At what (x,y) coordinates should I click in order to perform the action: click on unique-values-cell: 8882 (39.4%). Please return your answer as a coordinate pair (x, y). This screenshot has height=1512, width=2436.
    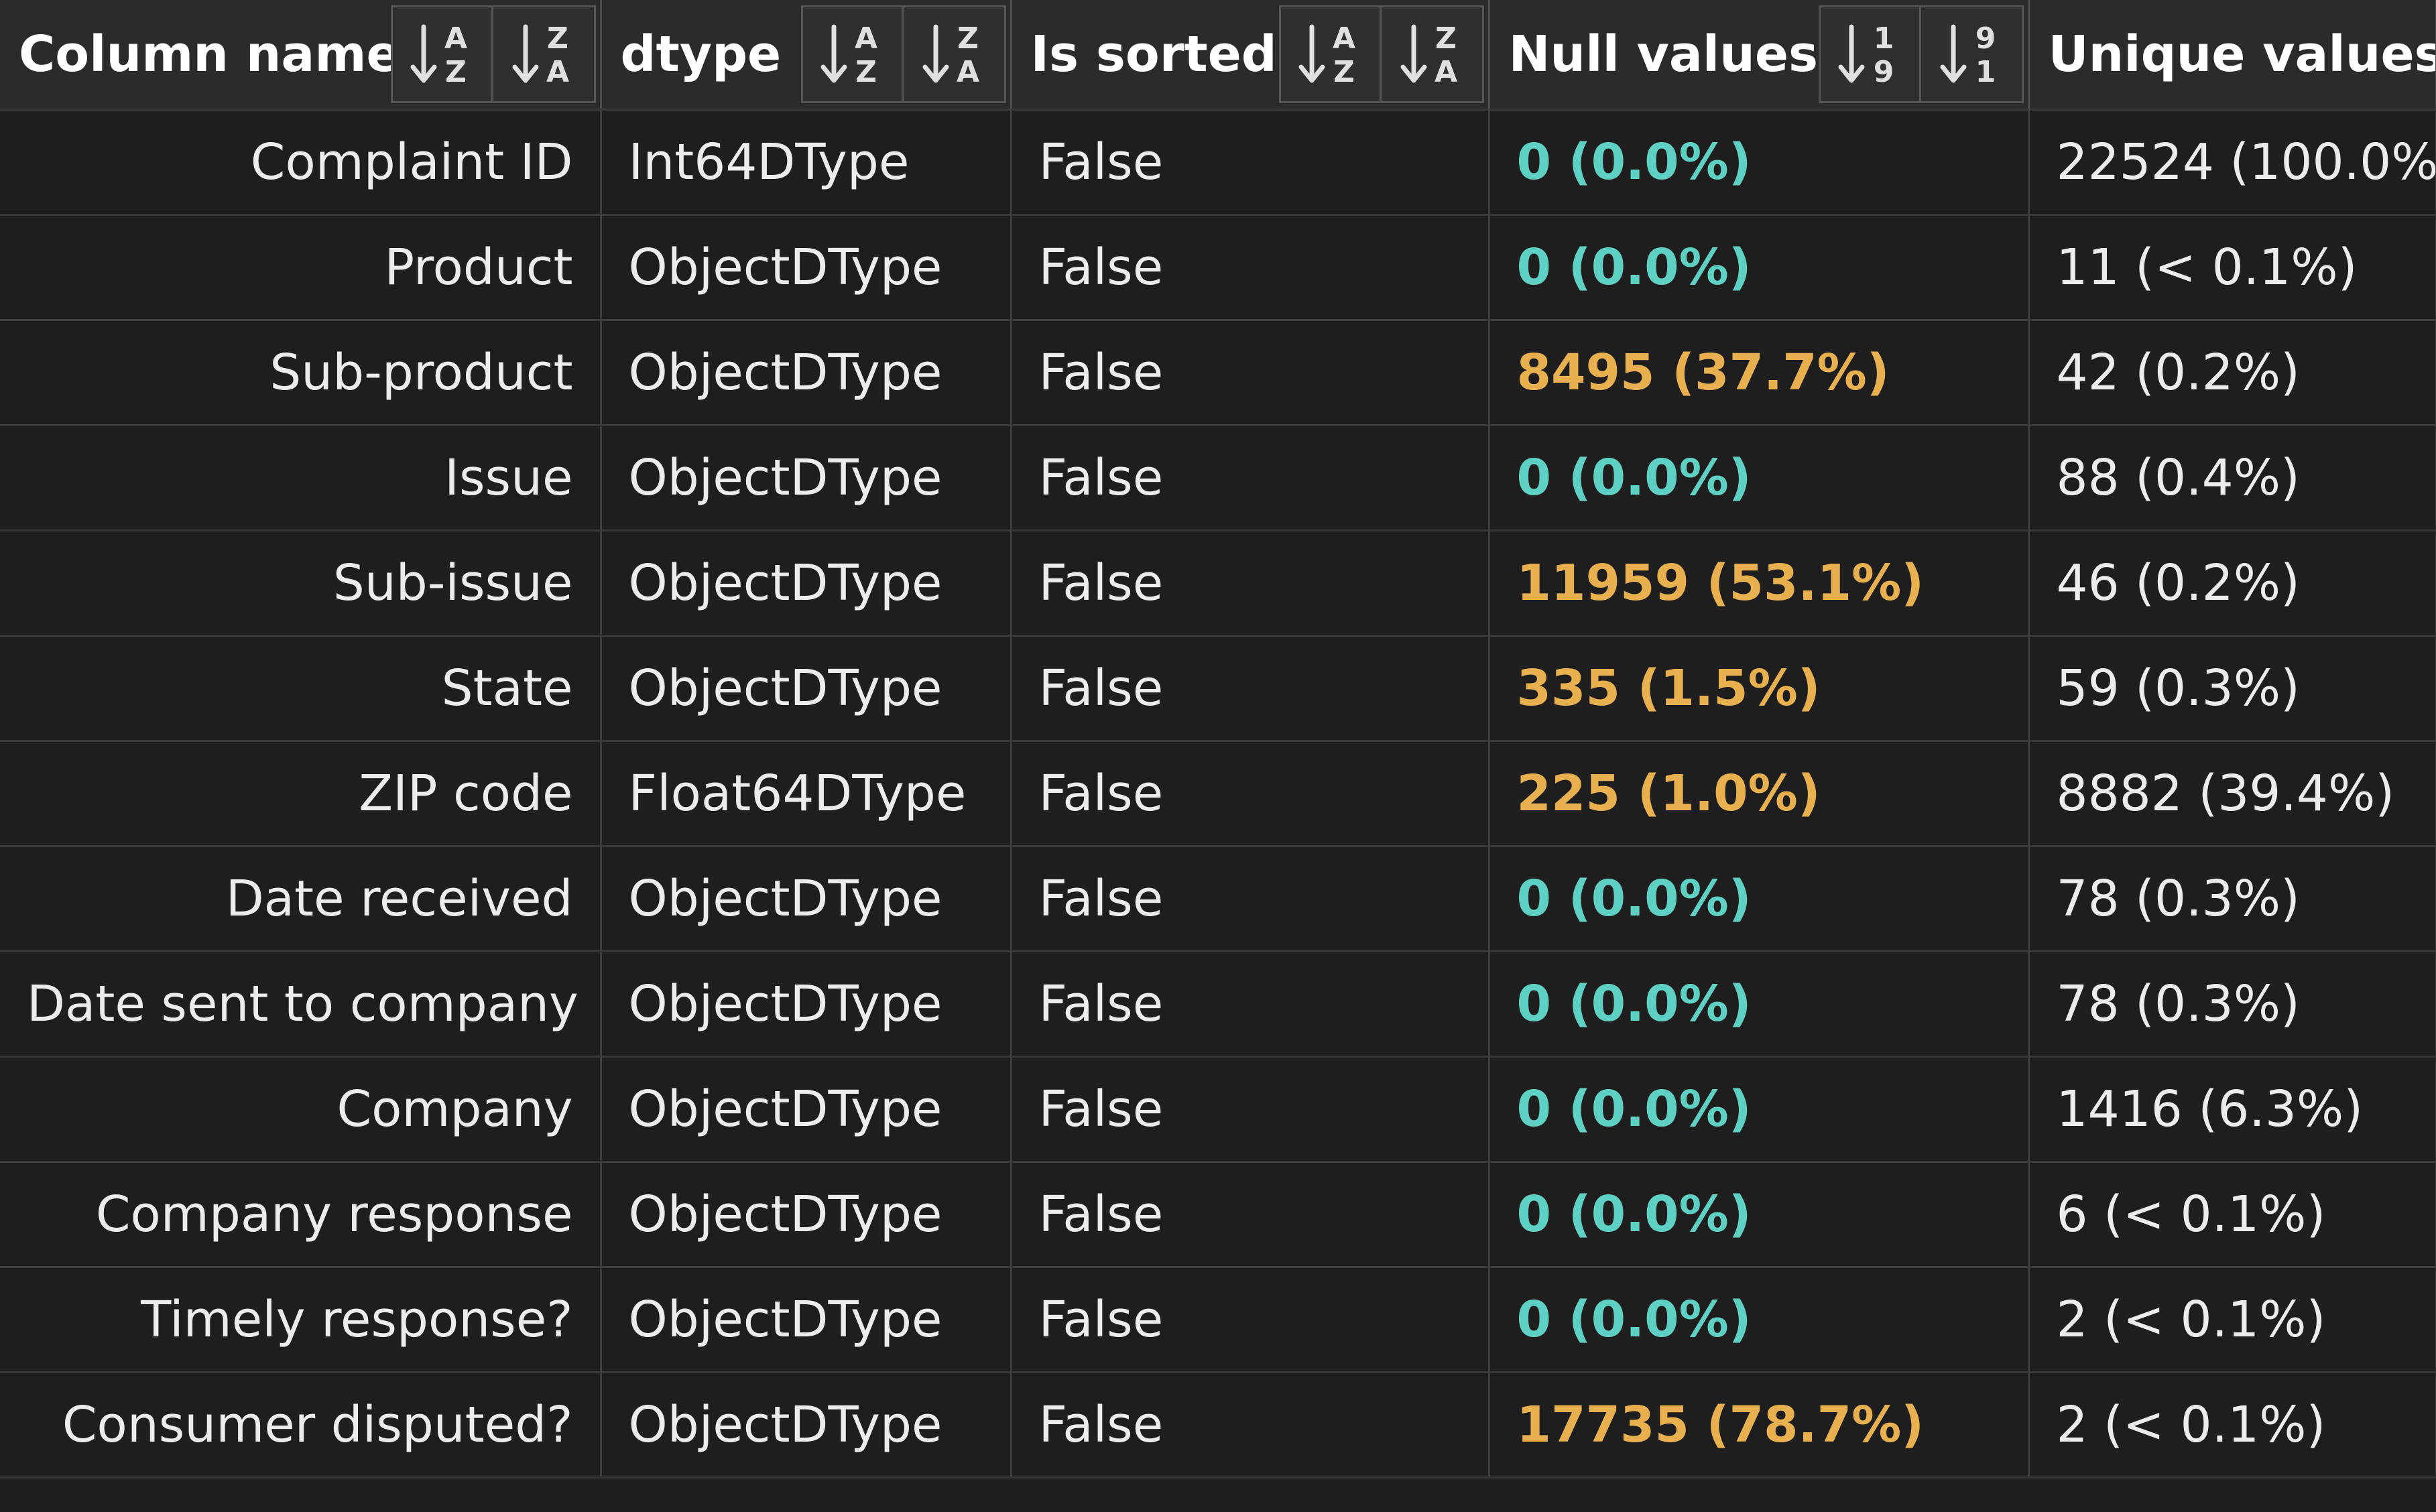
    Looking at the image, I should click on (2232, 794).